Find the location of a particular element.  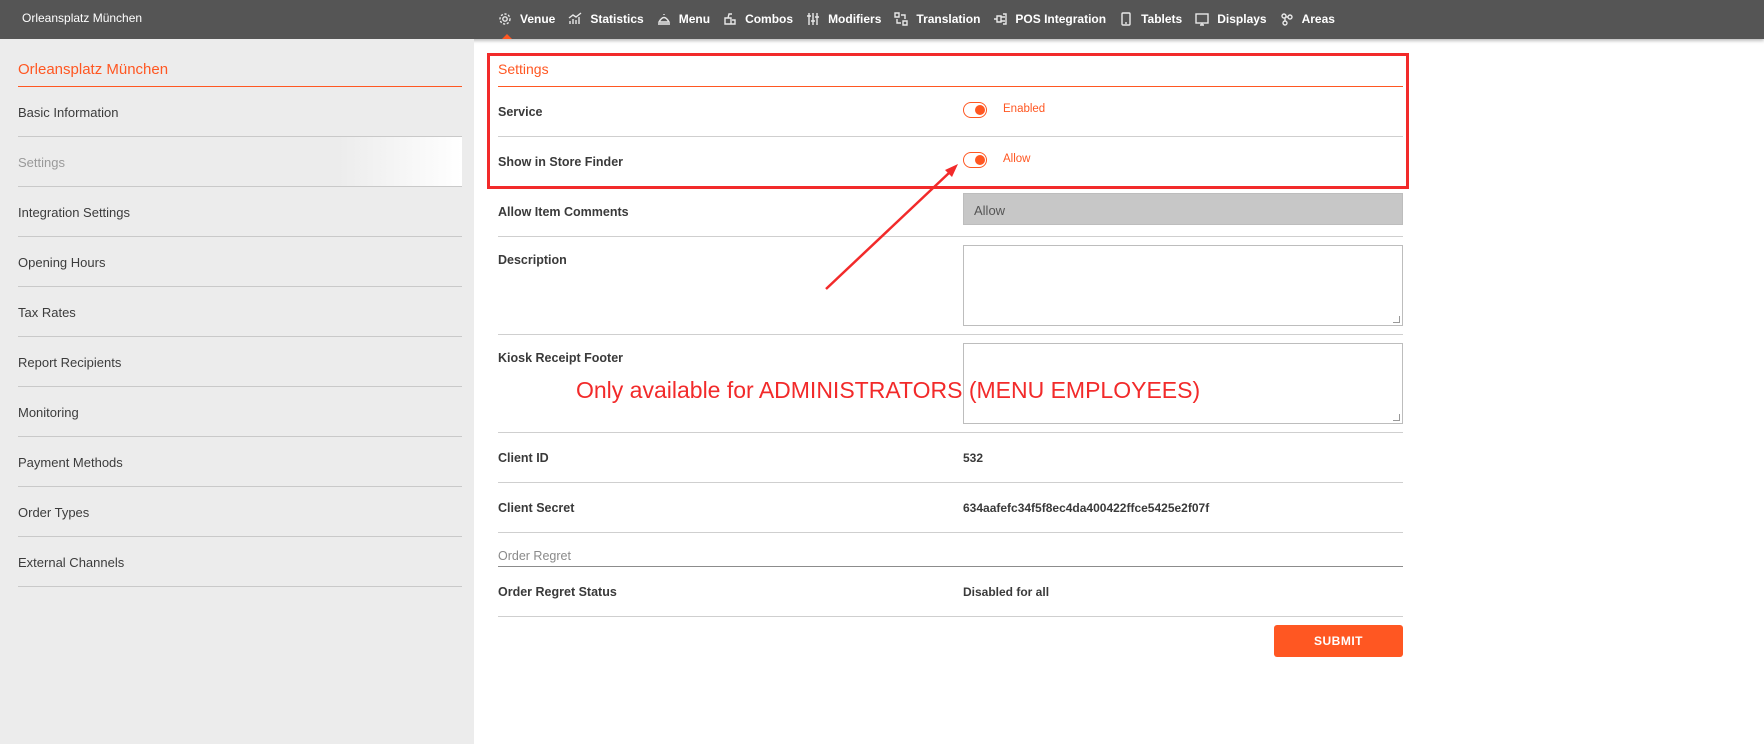

nav-label: Areas is located at coordinates (1318, 18).